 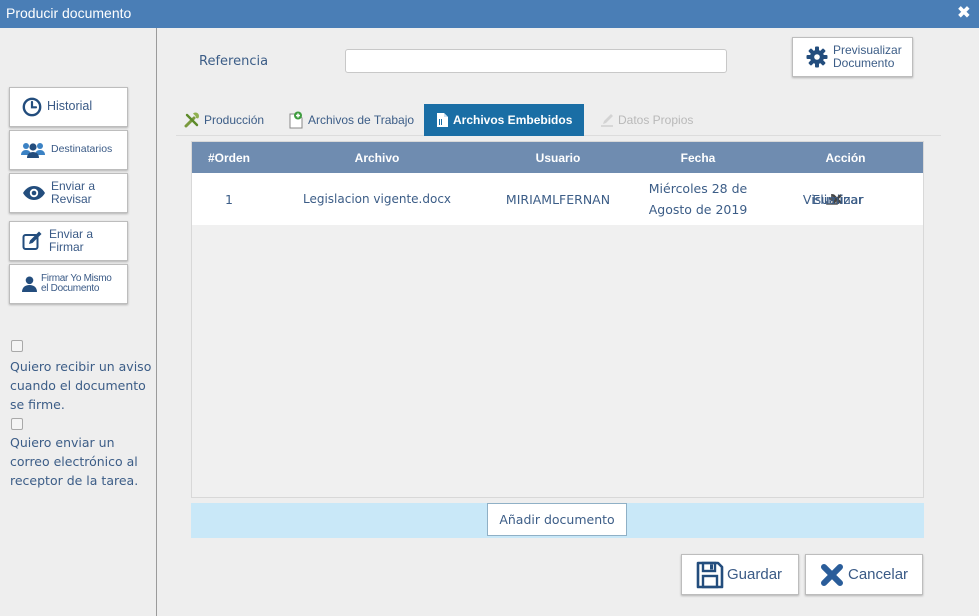 I want to click on guardar-label: Guardar, so click(x=755, y=574).